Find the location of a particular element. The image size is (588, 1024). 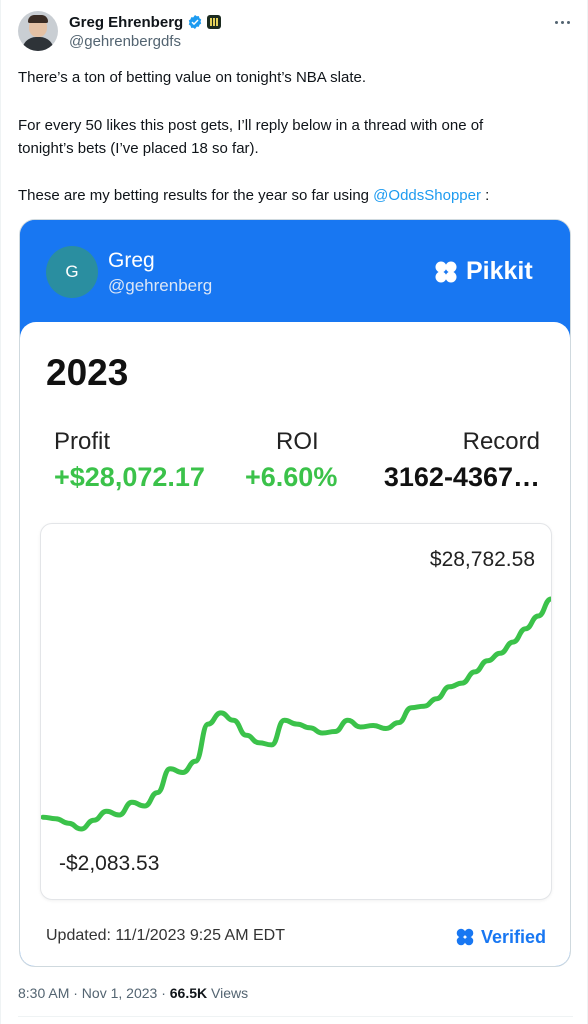

pikkit-brand-name: Pikkit is located at coordinates (499, 271).